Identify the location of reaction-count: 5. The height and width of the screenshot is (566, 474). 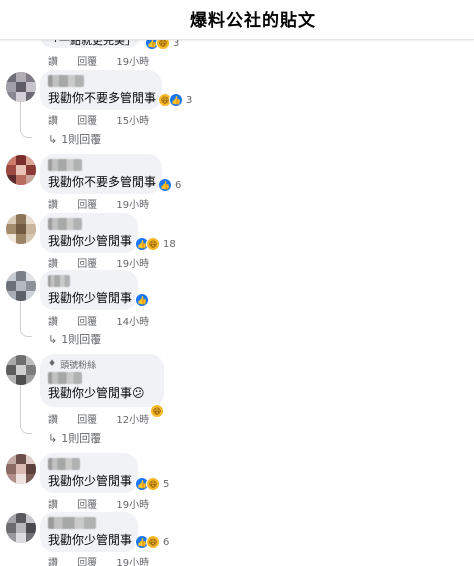
(166, 484).